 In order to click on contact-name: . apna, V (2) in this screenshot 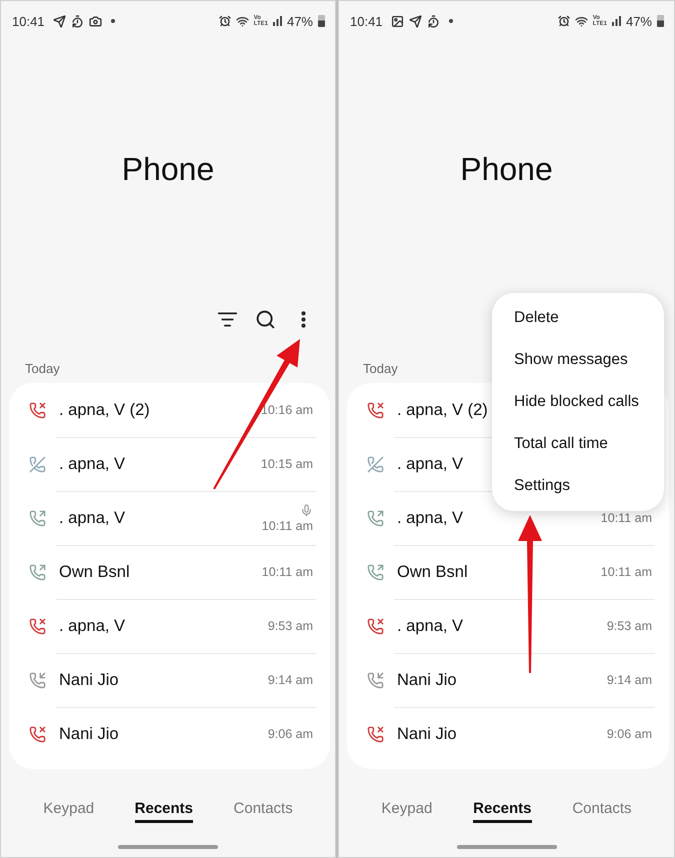, I will do `click(160, 410)`.